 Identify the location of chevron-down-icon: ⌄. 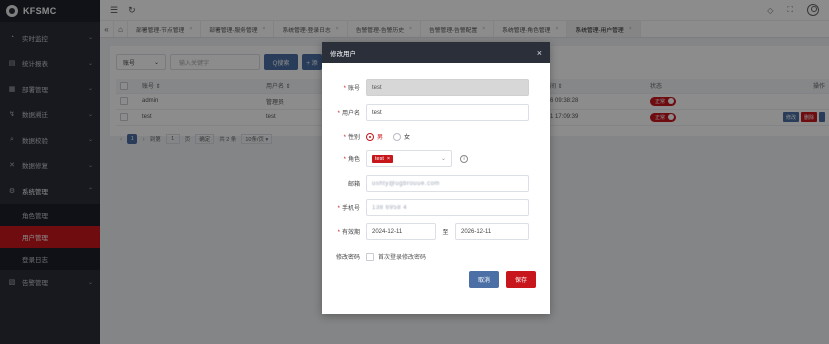
(443, 159).